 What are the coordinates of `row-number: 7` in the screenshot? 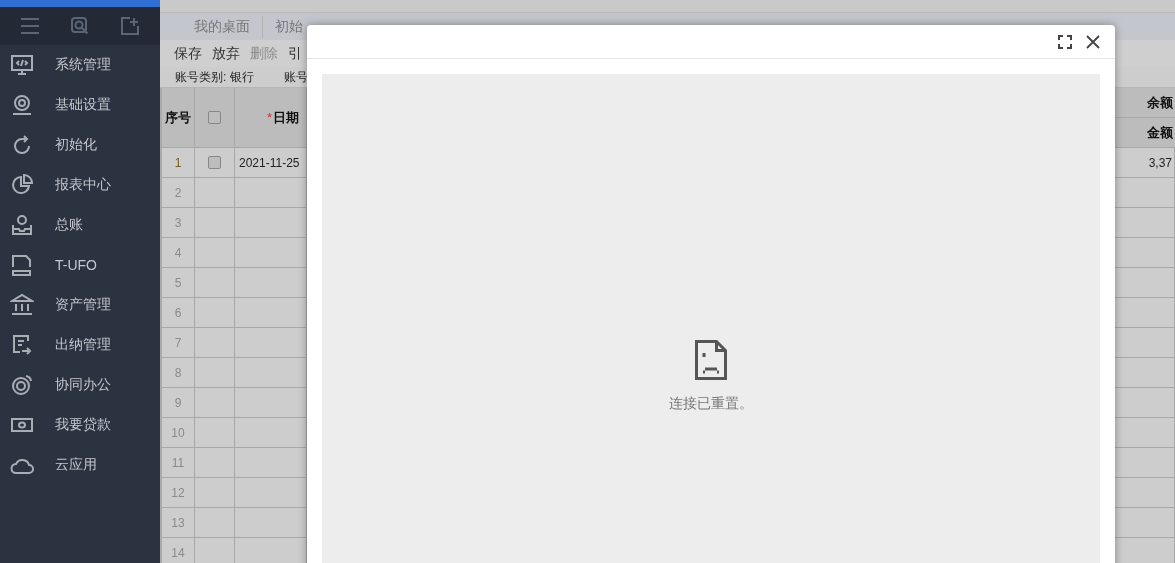 It's located at (178, 343).